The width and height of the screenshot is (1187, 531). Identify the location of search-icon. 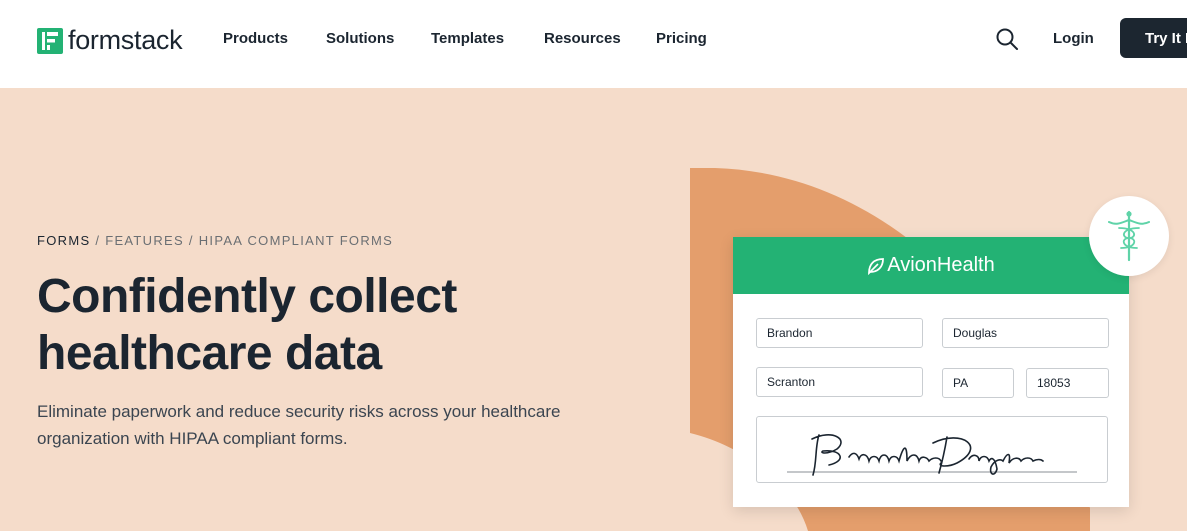
(1007, 39).